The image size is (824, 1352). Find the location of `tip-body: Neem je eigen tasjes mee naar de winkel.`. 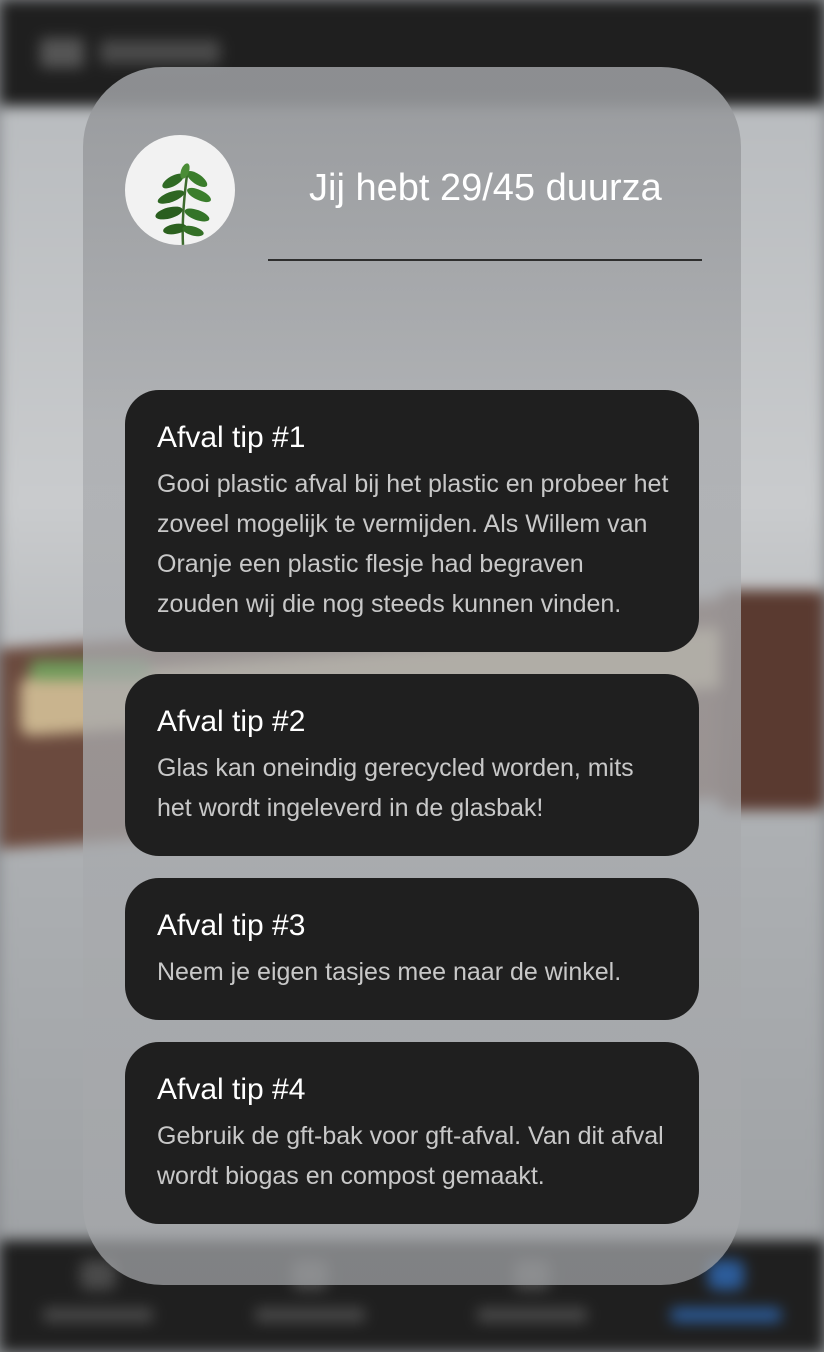

tip-body: Neem je eigen tasjes mee naar de winkel. is located at coordinates (389, 972).